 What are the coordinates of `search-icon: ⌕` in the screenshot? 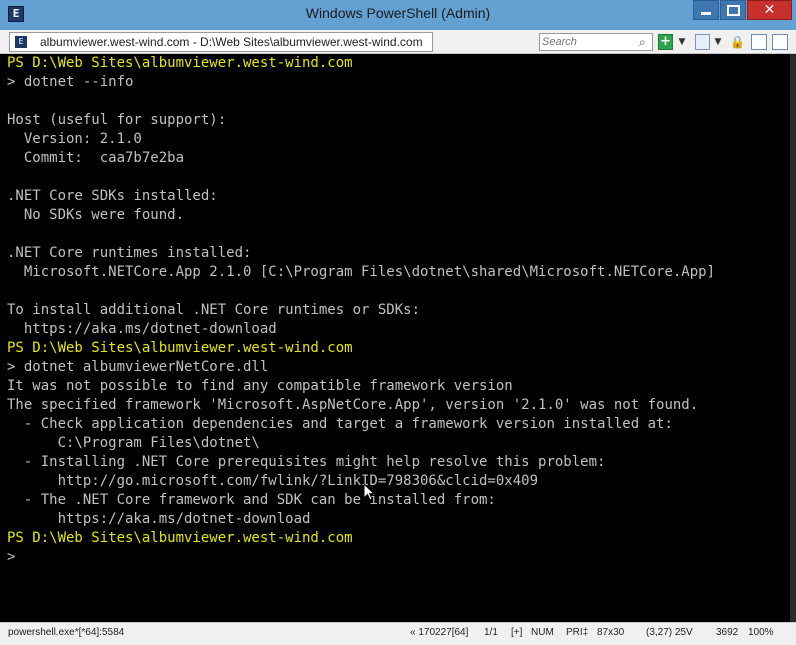 It's located at (644, 42).